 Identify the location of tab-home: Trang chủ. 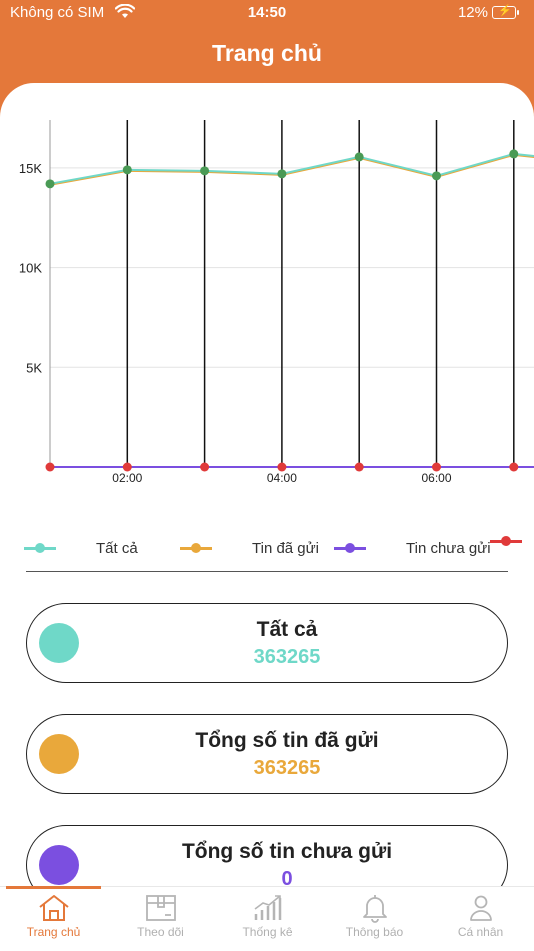
(53, 916).